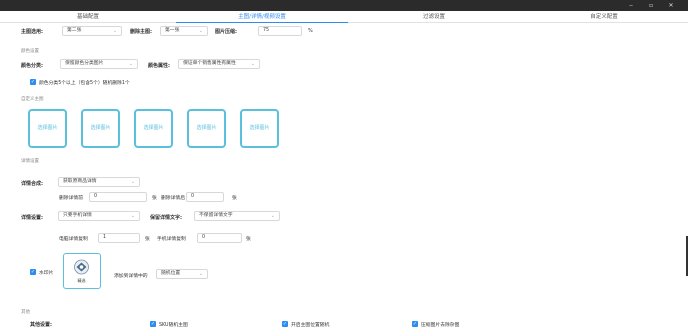 The height and width of the screenshot is (328, 688). What do you see at coordinates (32, 184) in the screenshot?
I see `detail-compose-label: 详情合成:` at bounding box center [32, 184].